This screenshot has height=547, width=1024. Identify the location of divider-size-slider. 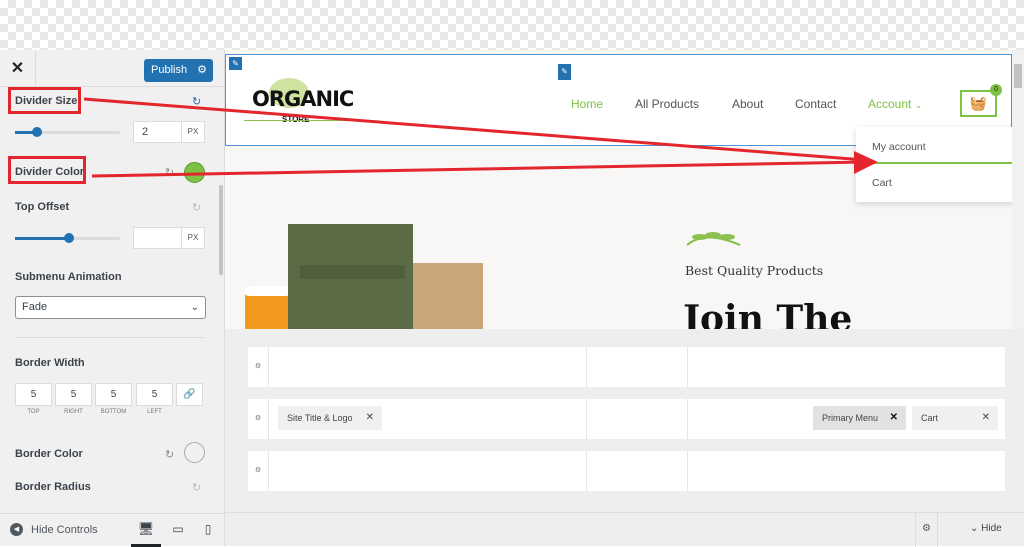
(67, 132).